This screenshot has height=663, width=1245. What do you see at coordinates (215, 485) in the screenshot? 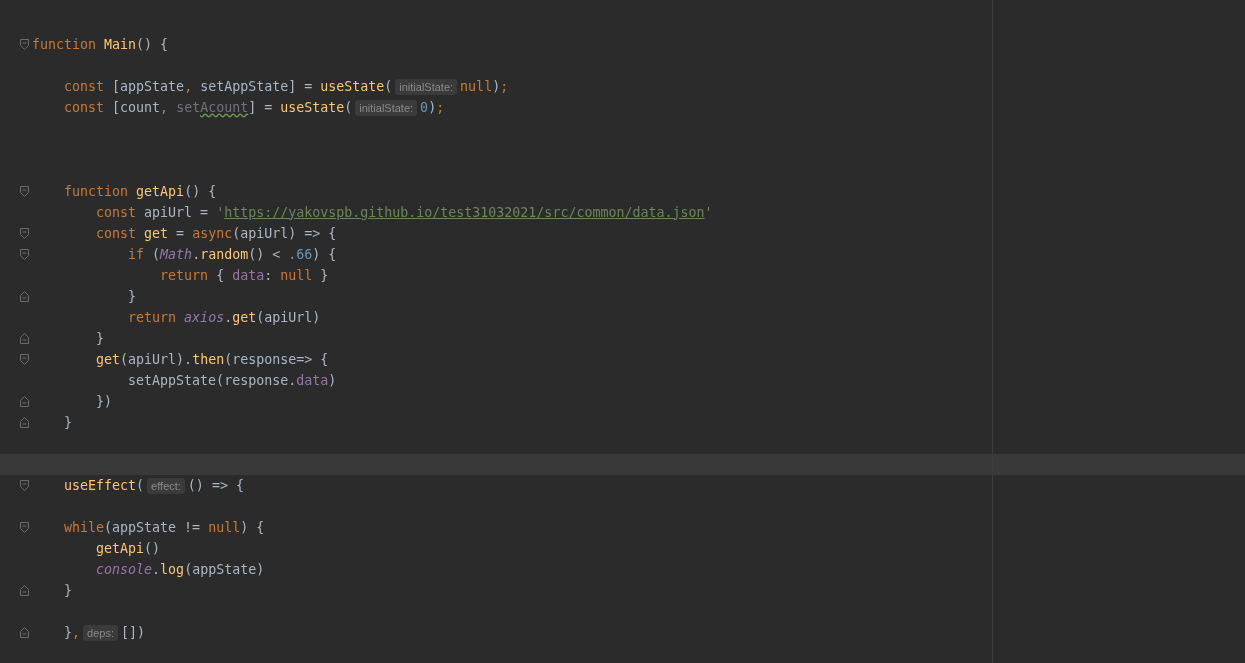
I see `code-text: () => {` at bounding box center [215, 485].